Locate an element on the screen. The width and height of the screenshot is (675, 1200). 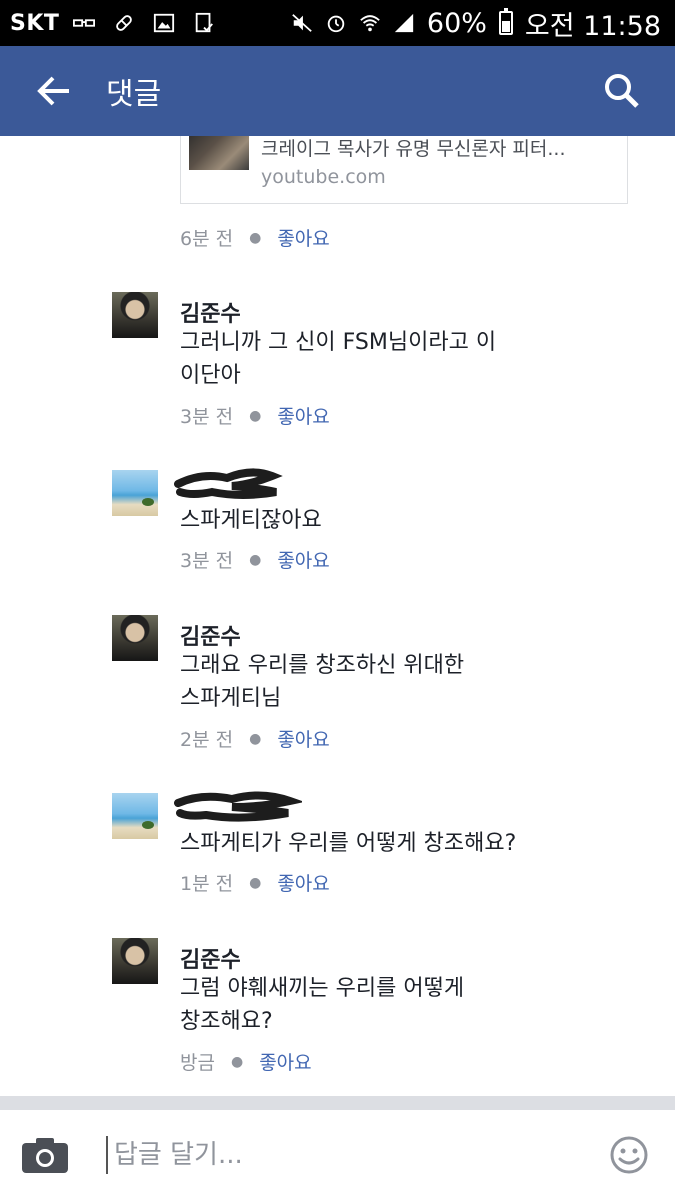
clipboard-check-icon is located at coordinates (205, 22).